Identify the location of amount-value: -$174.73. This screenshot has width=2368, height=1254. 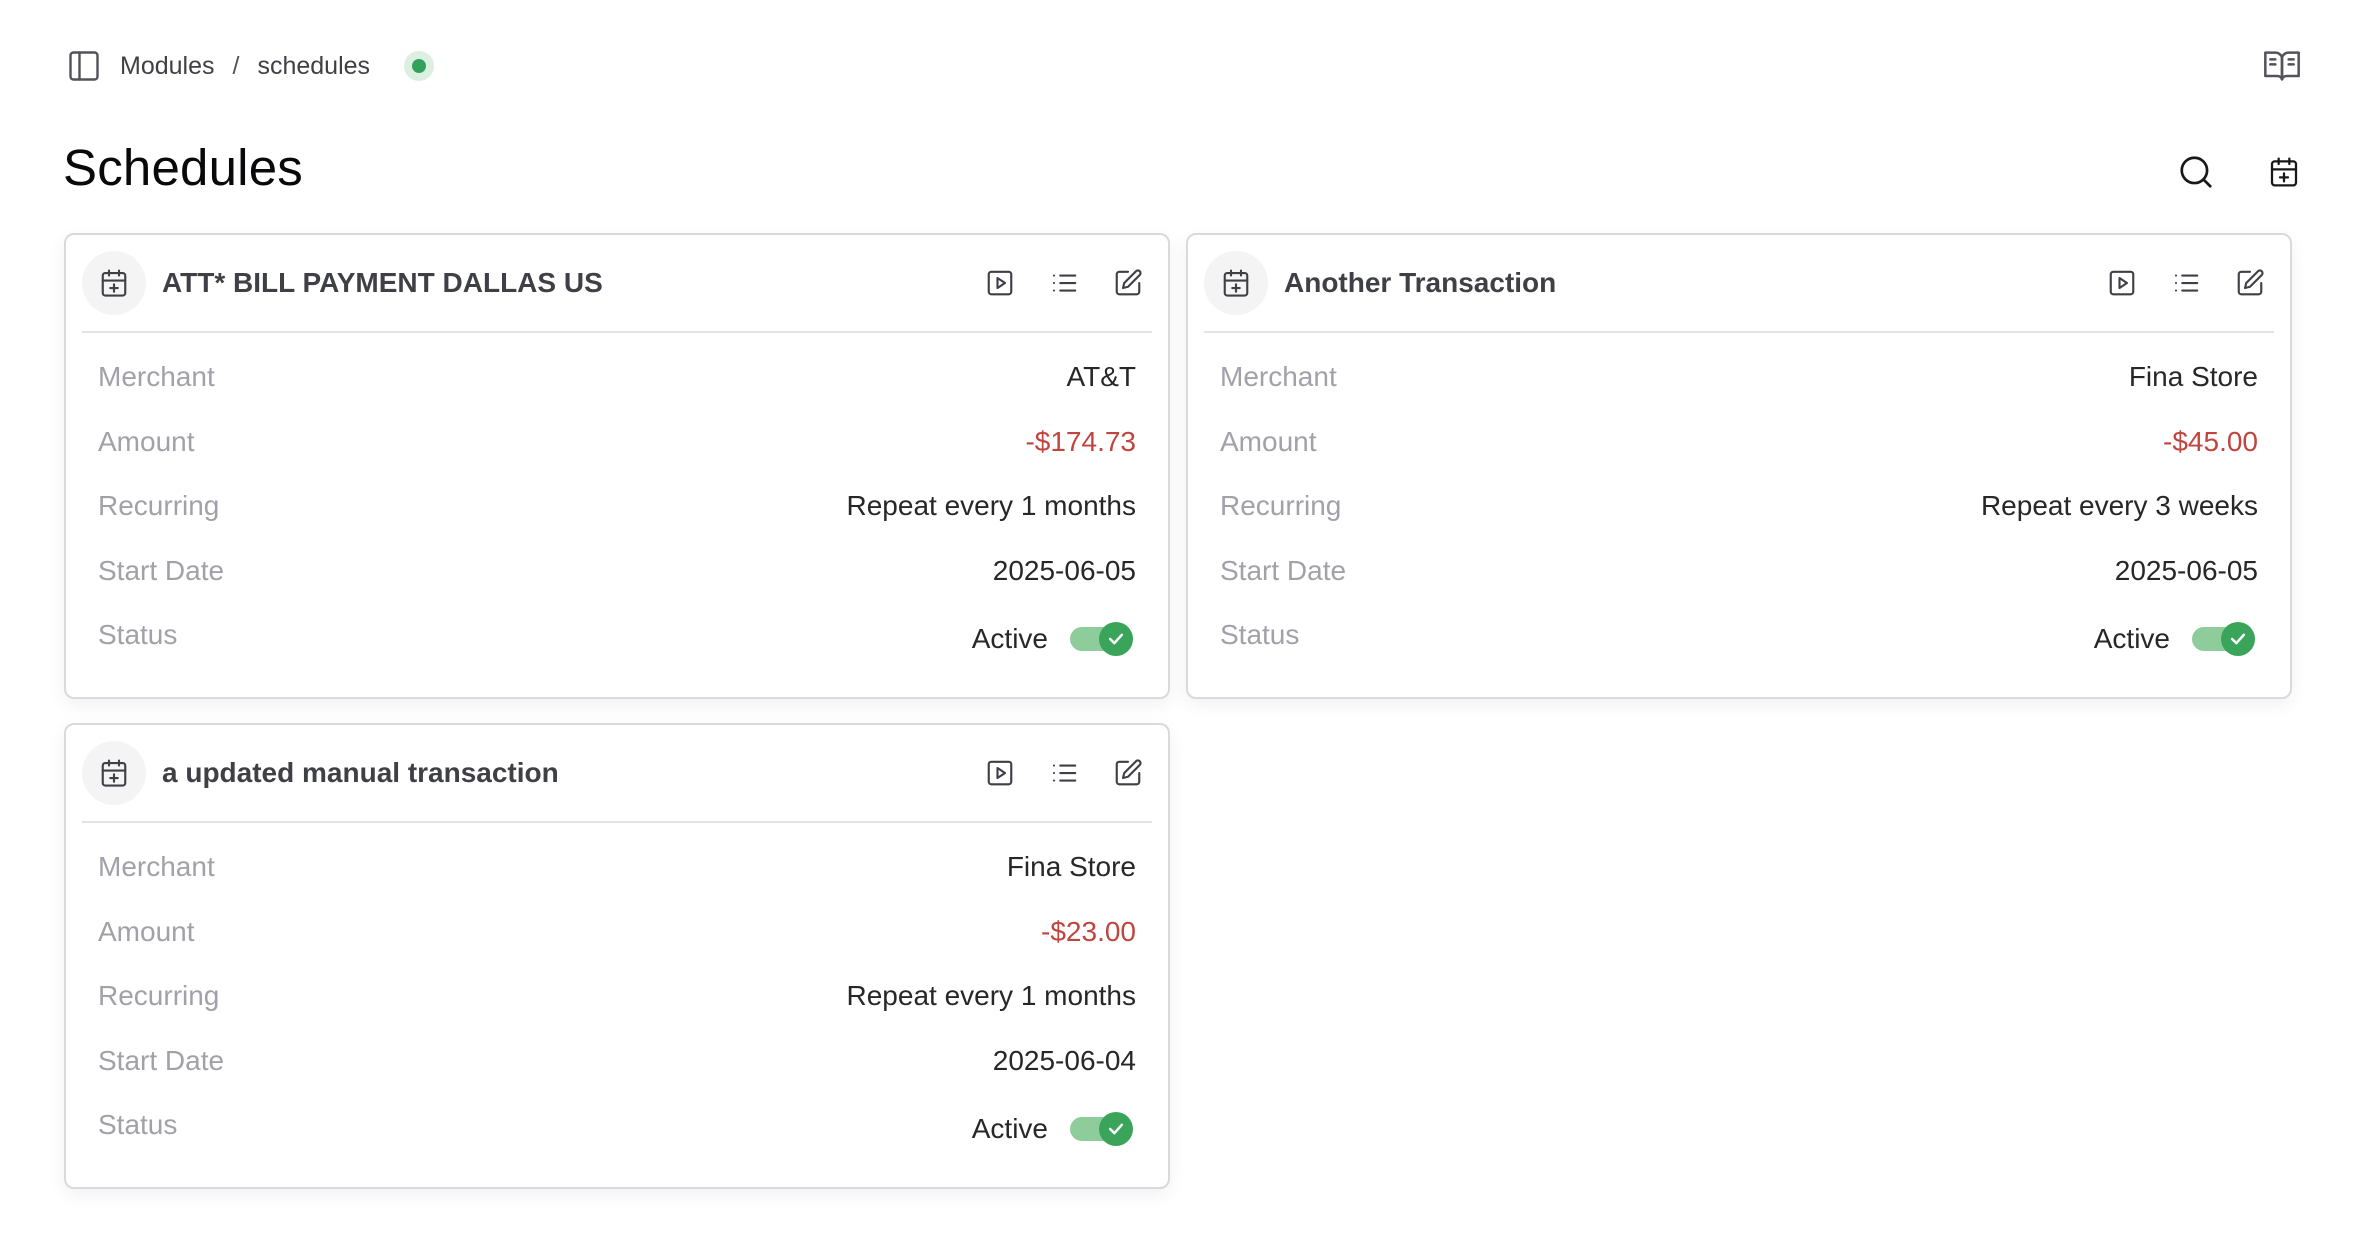
(1080, 441).